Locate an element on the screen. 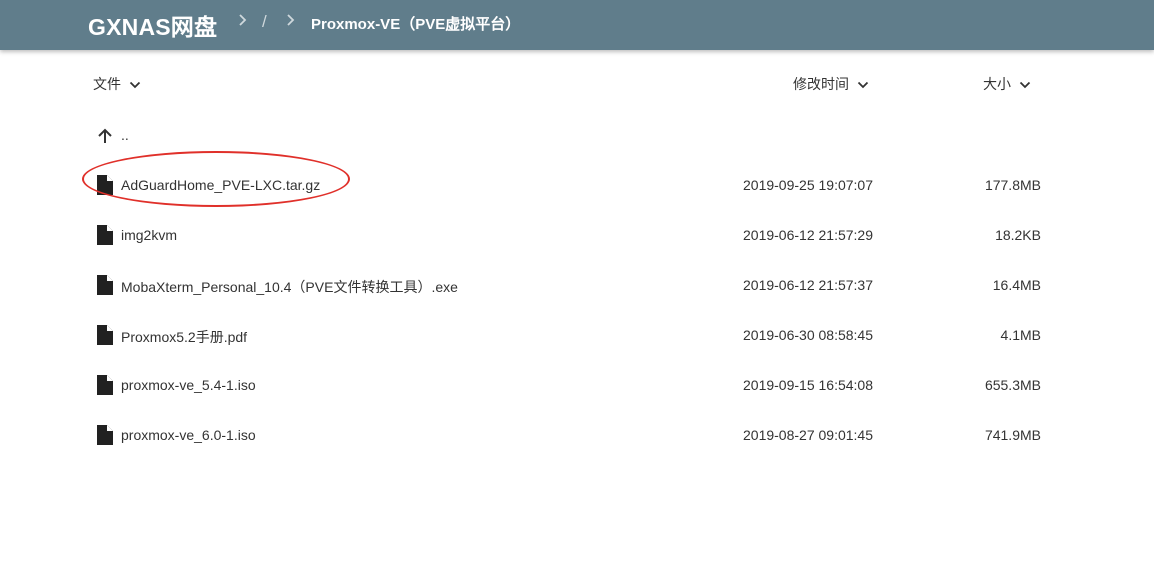  file-size: 16.4MB is located at coordinates (1016, 285).